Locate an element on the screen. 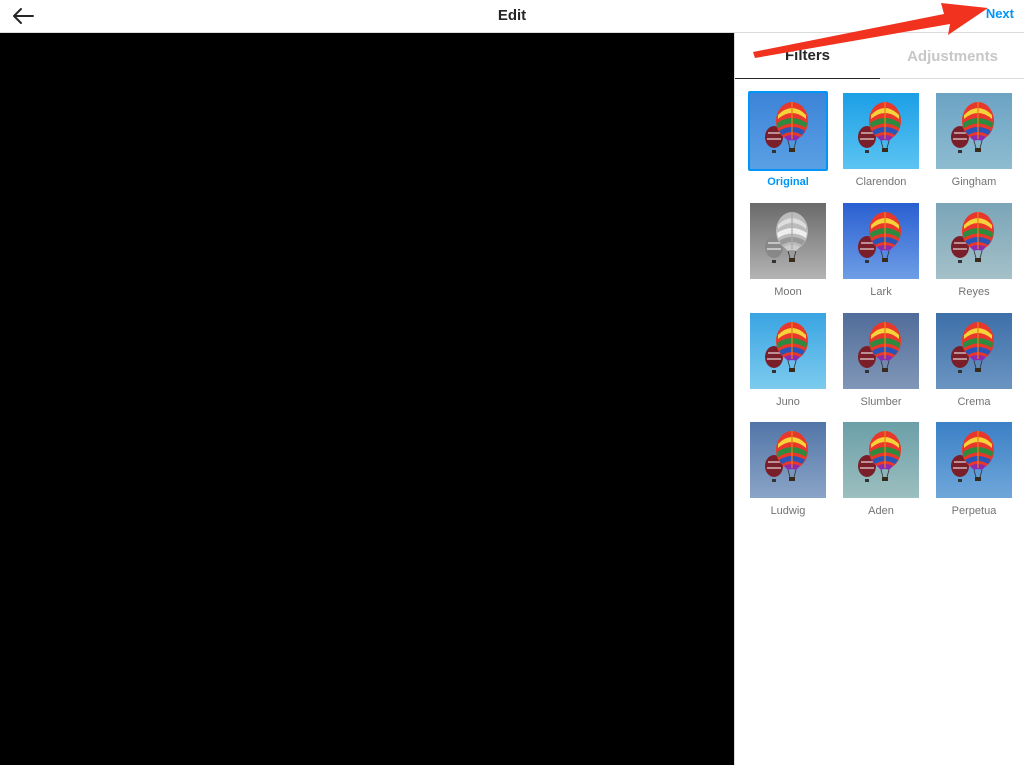  filter-slumber: Slumber is located at coordinates (881, 361).